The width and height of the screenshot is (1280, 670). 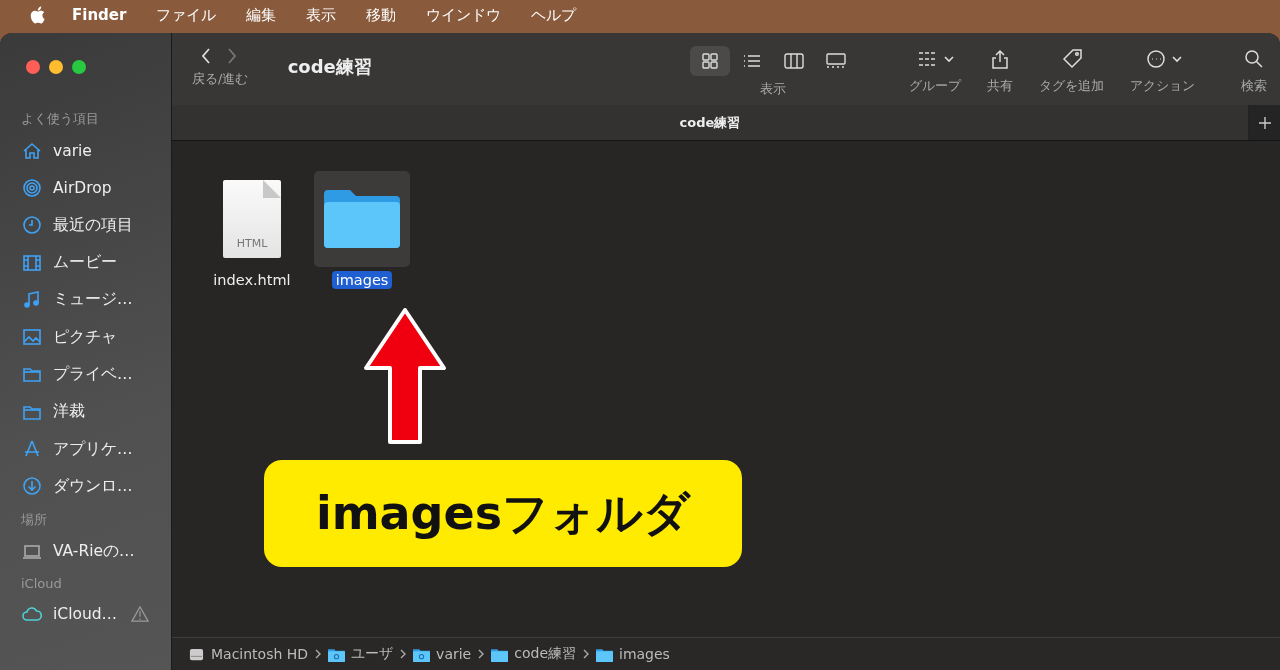 What do you see at coordinates (42, 584) in the screenshot?
I see `sidebar-section-title: iCloud` at bounding box center [42, 584].